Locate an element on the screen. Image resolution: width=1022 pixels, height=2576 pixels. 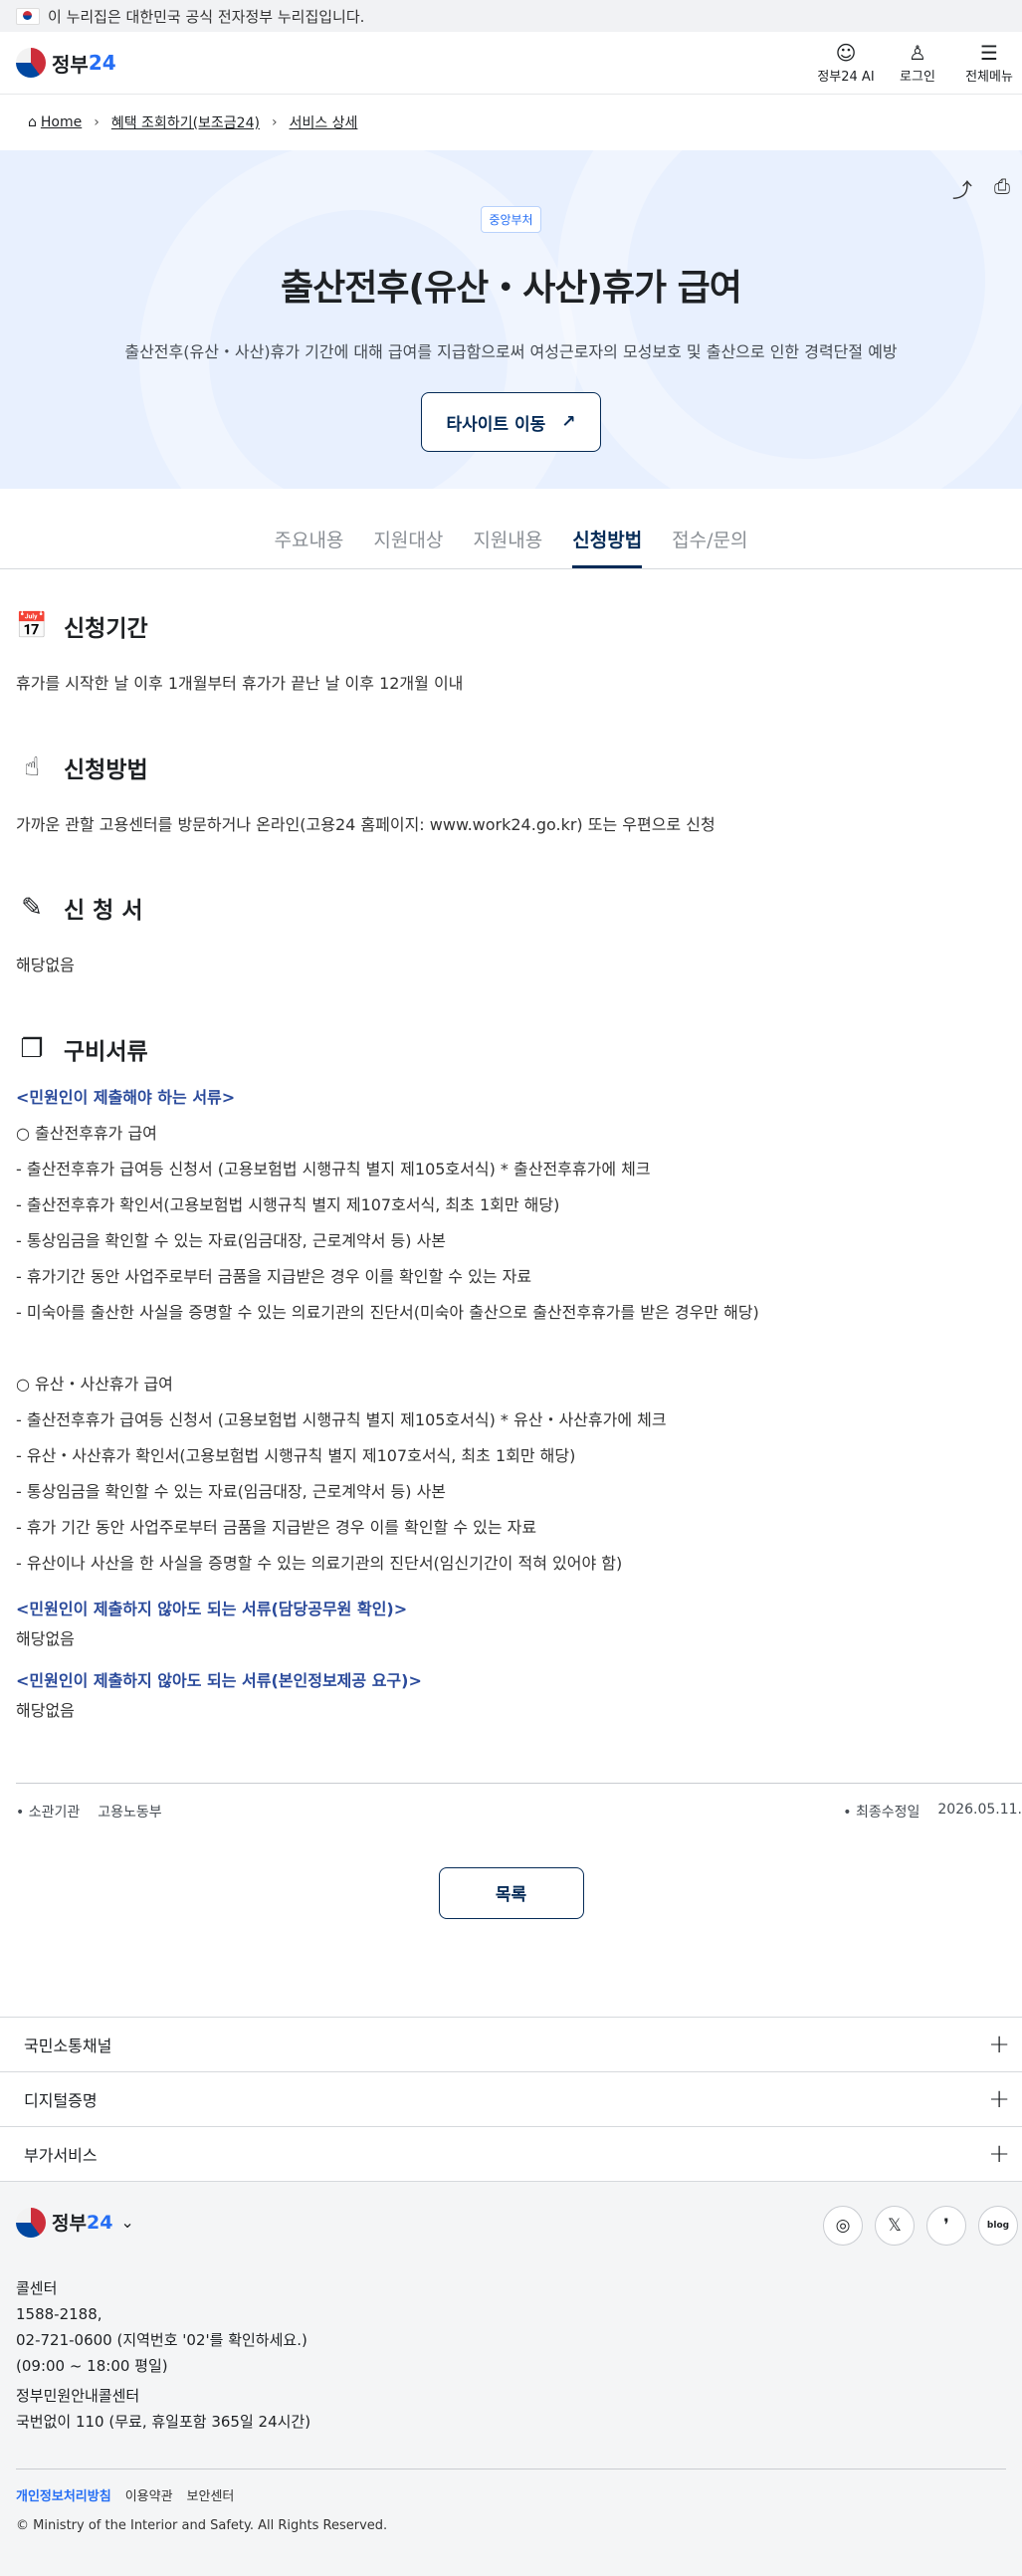
tab-contact: 접수/문의 is located at coordinates (709, 547).